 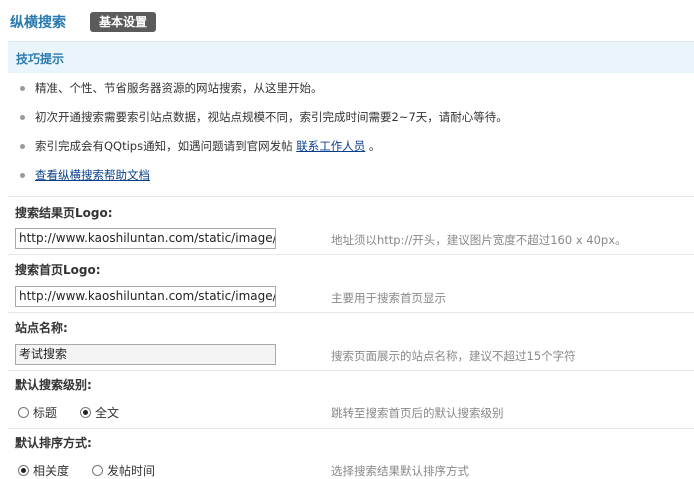 What do you see at coordinates (417, 413) in the screenshot?
I see `search-level-hint: 跳转至搜索首页后的默认搜索级别` at bounding box center [417, 413].